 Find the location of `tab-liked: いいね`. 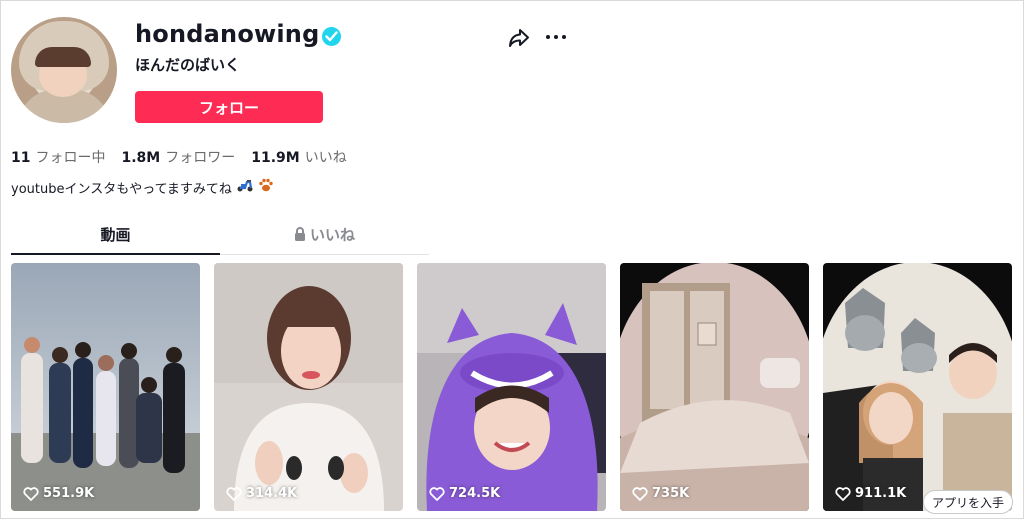

tab-liked: いいね is located at coordinates (324, 237).